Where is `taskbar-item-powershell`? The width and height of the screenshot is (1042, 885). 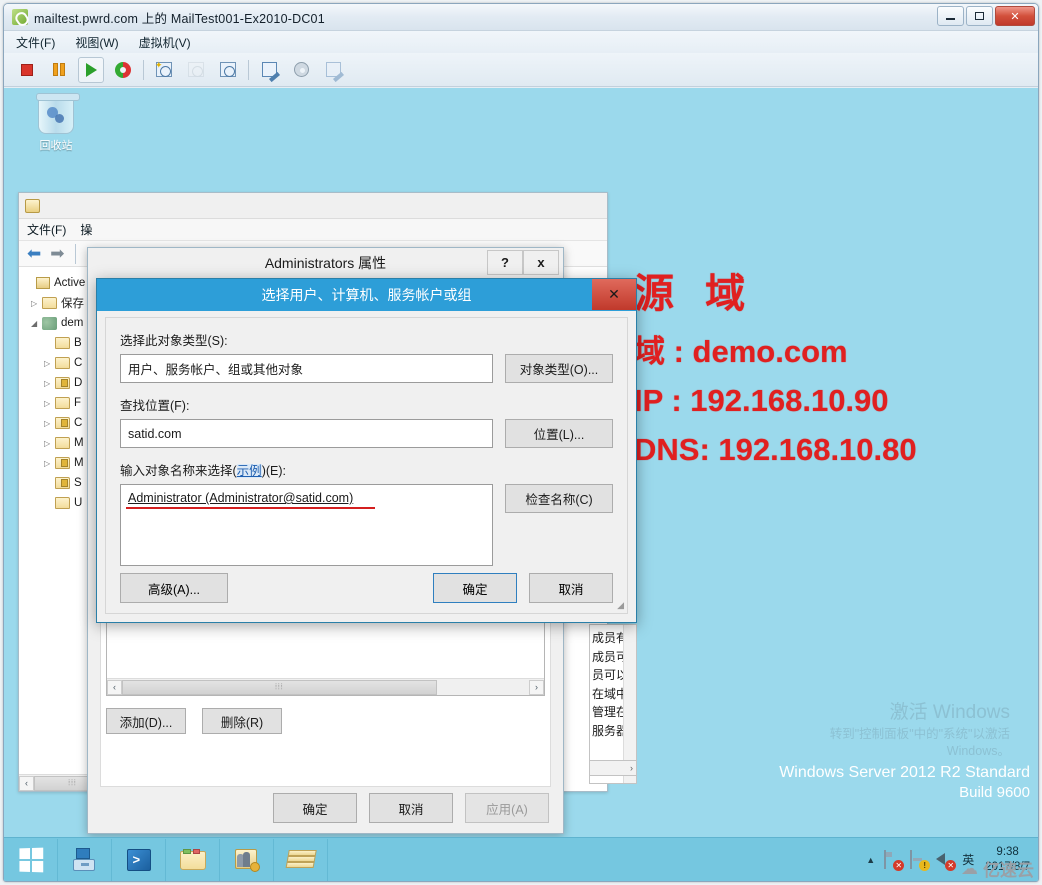
taskbar-item-powershell is located at coordinates (139, 859).